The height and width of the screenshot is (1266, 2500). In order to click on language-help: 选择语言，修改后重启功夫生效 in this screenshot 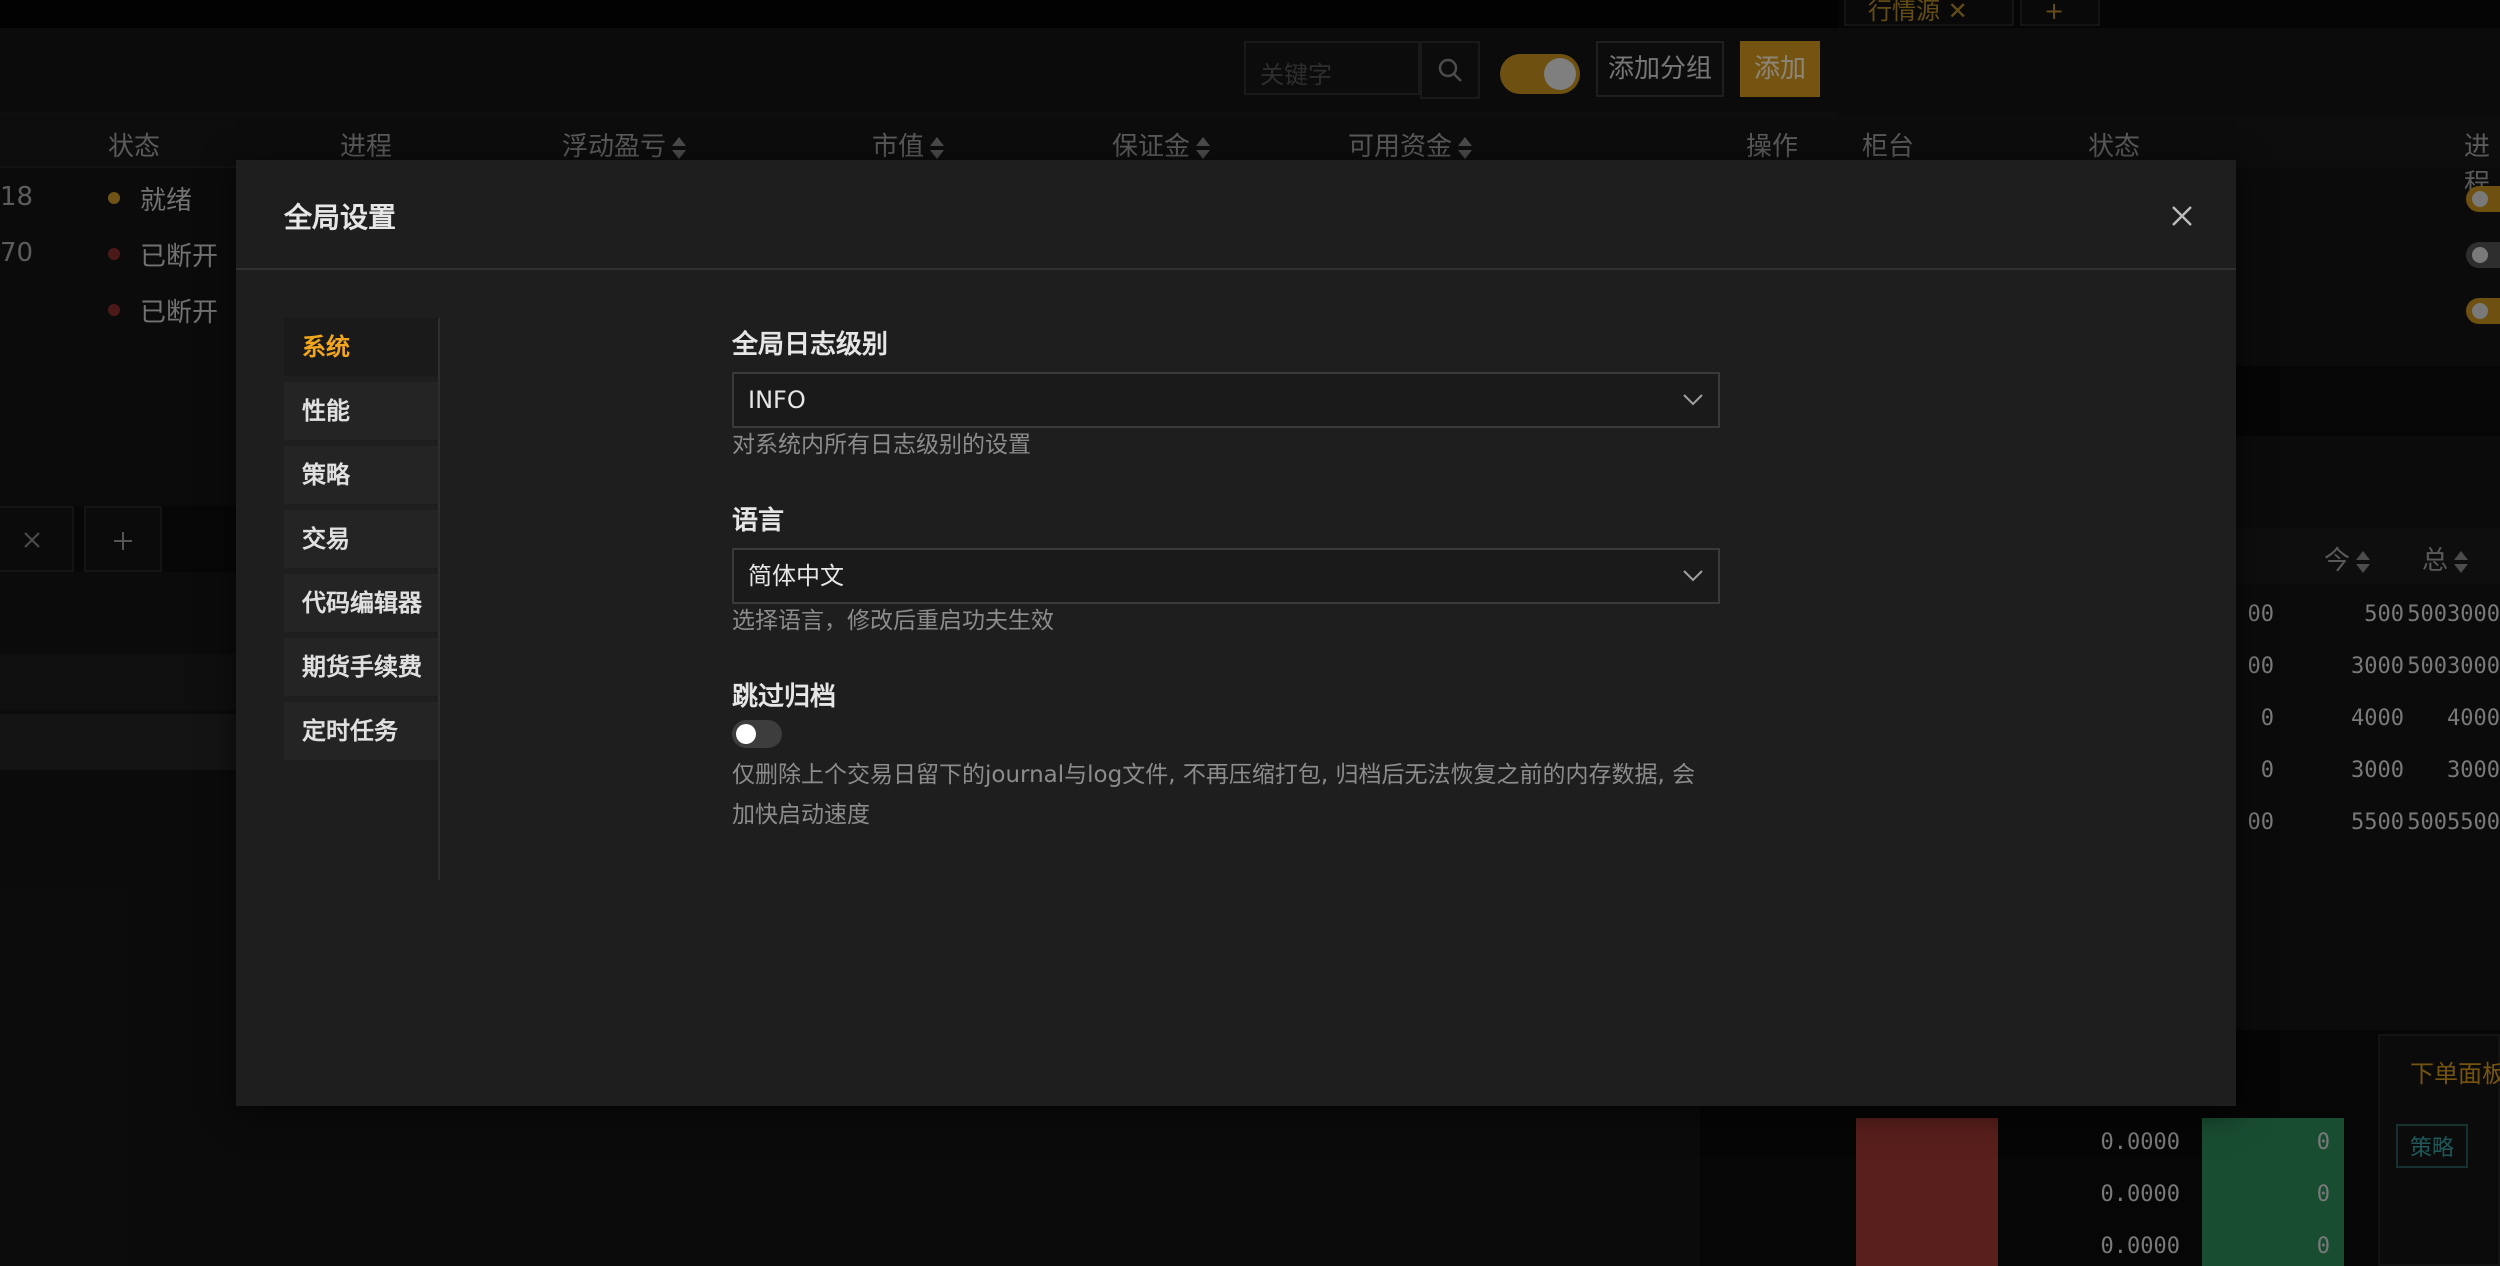, I will do `click(893, 621)`.